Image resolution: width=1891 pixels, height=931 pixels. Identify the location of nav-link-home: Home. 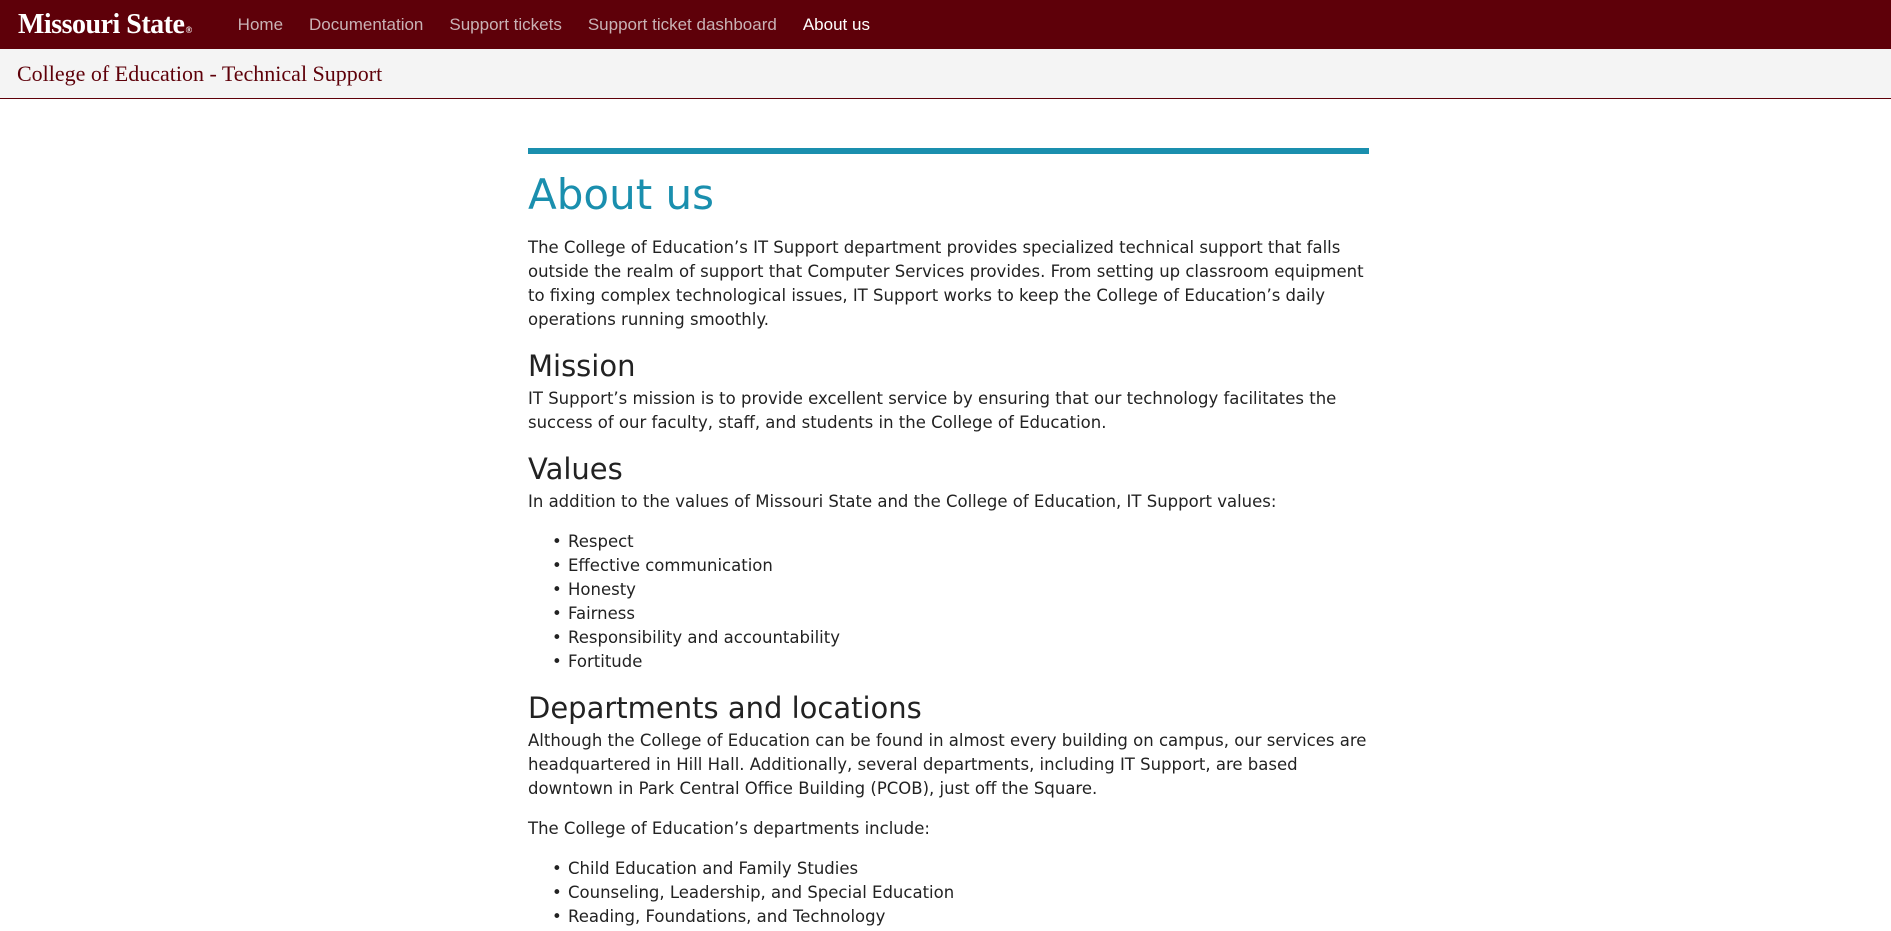
(260, 25).